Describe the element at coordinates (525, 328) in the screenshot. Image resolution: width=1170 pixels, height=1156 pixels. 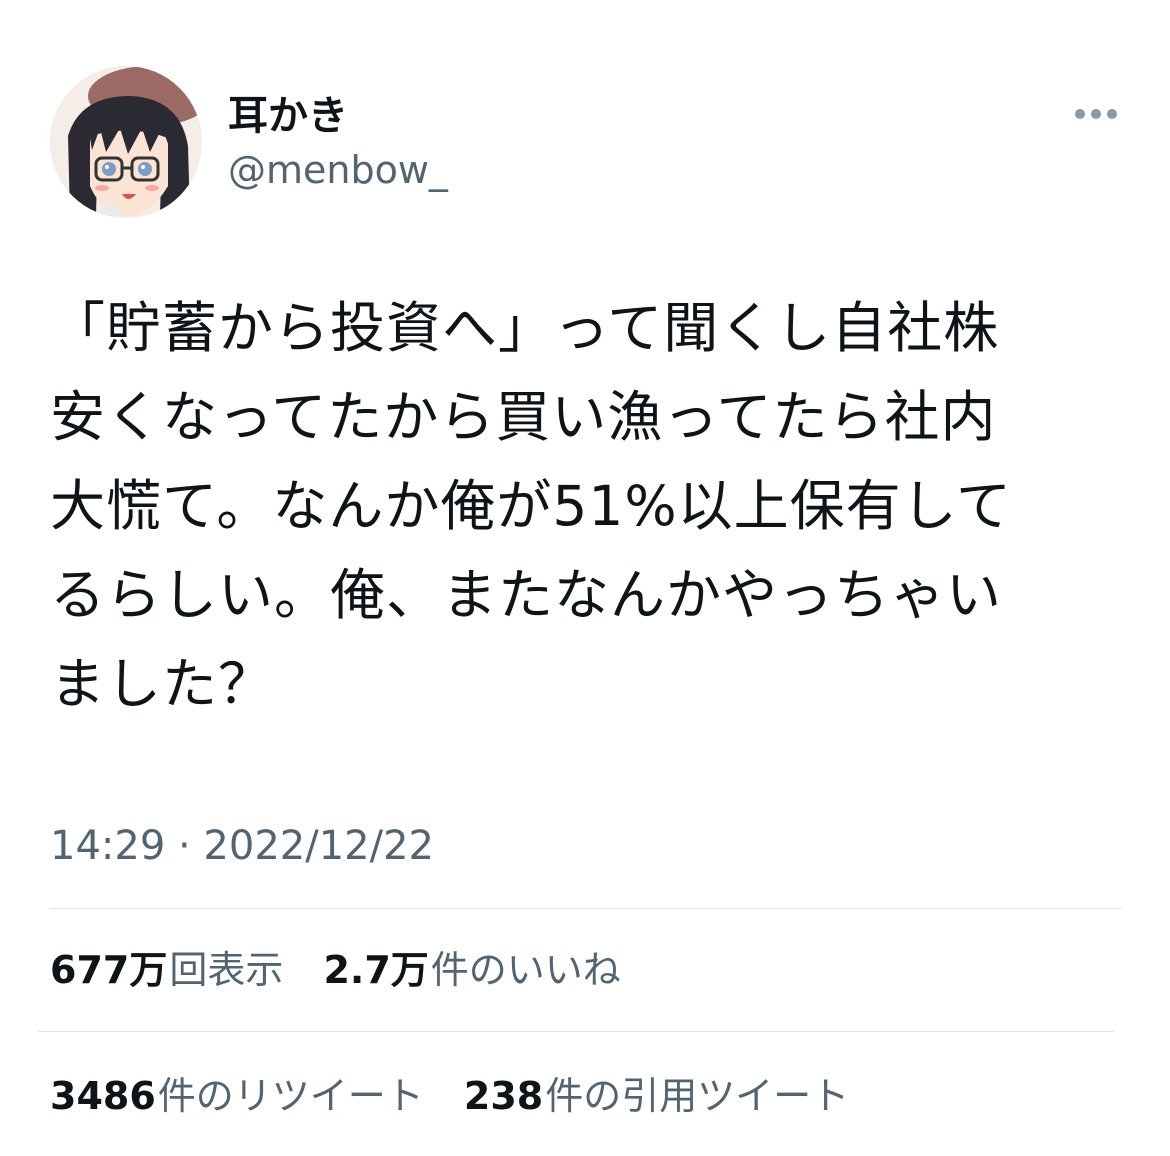
I see `tweet-text-line: 「貯蓄から投資へ」って聞くし自社株` at that location.